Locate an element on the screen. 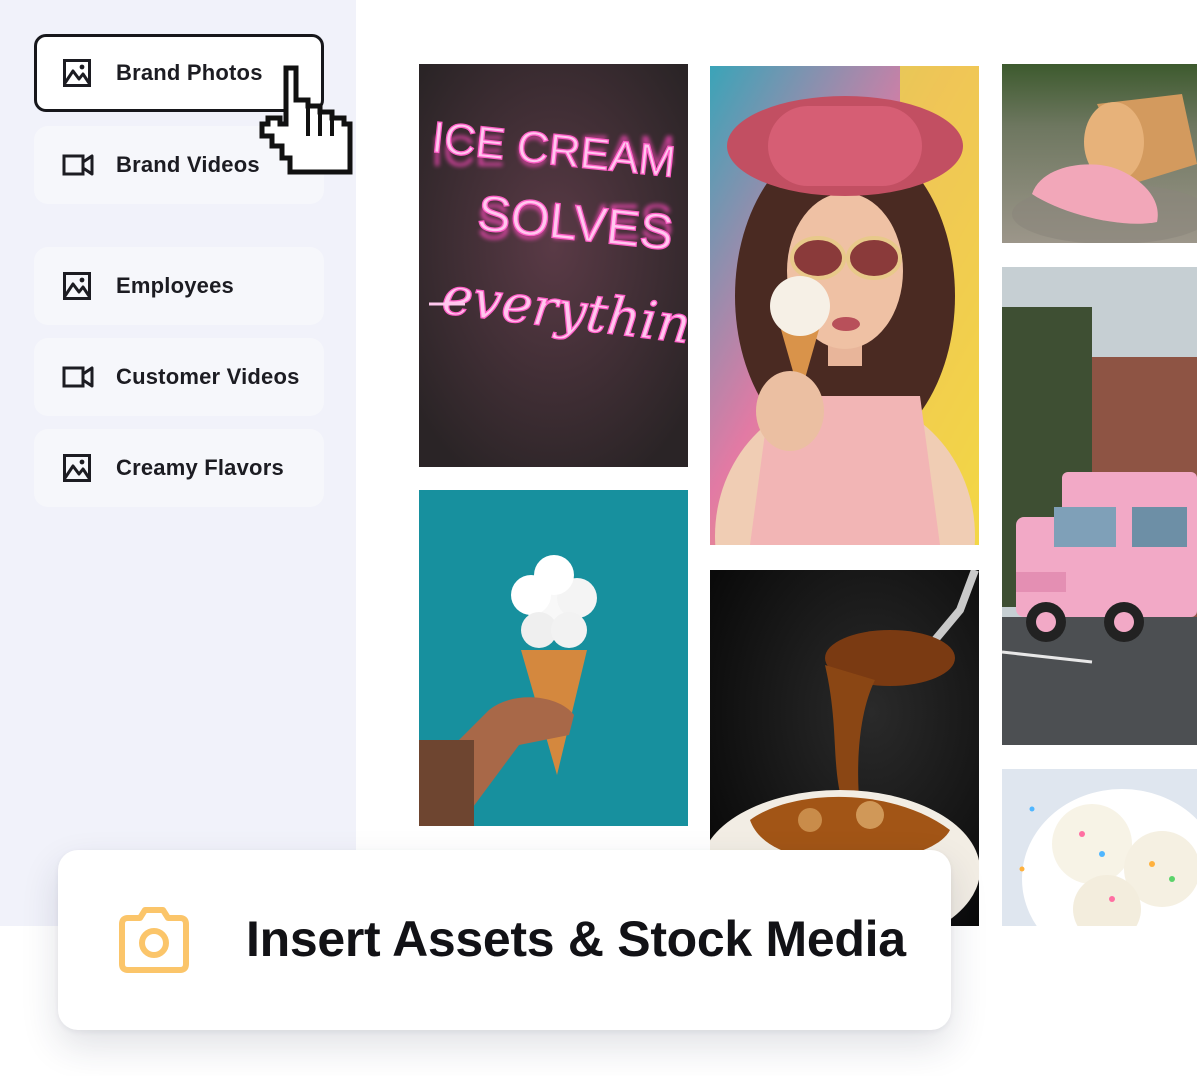 The image size is (1197, 1076). sidebar-item-creamy-flavors: Creamy Flavors is located at coordinates (179, 468).